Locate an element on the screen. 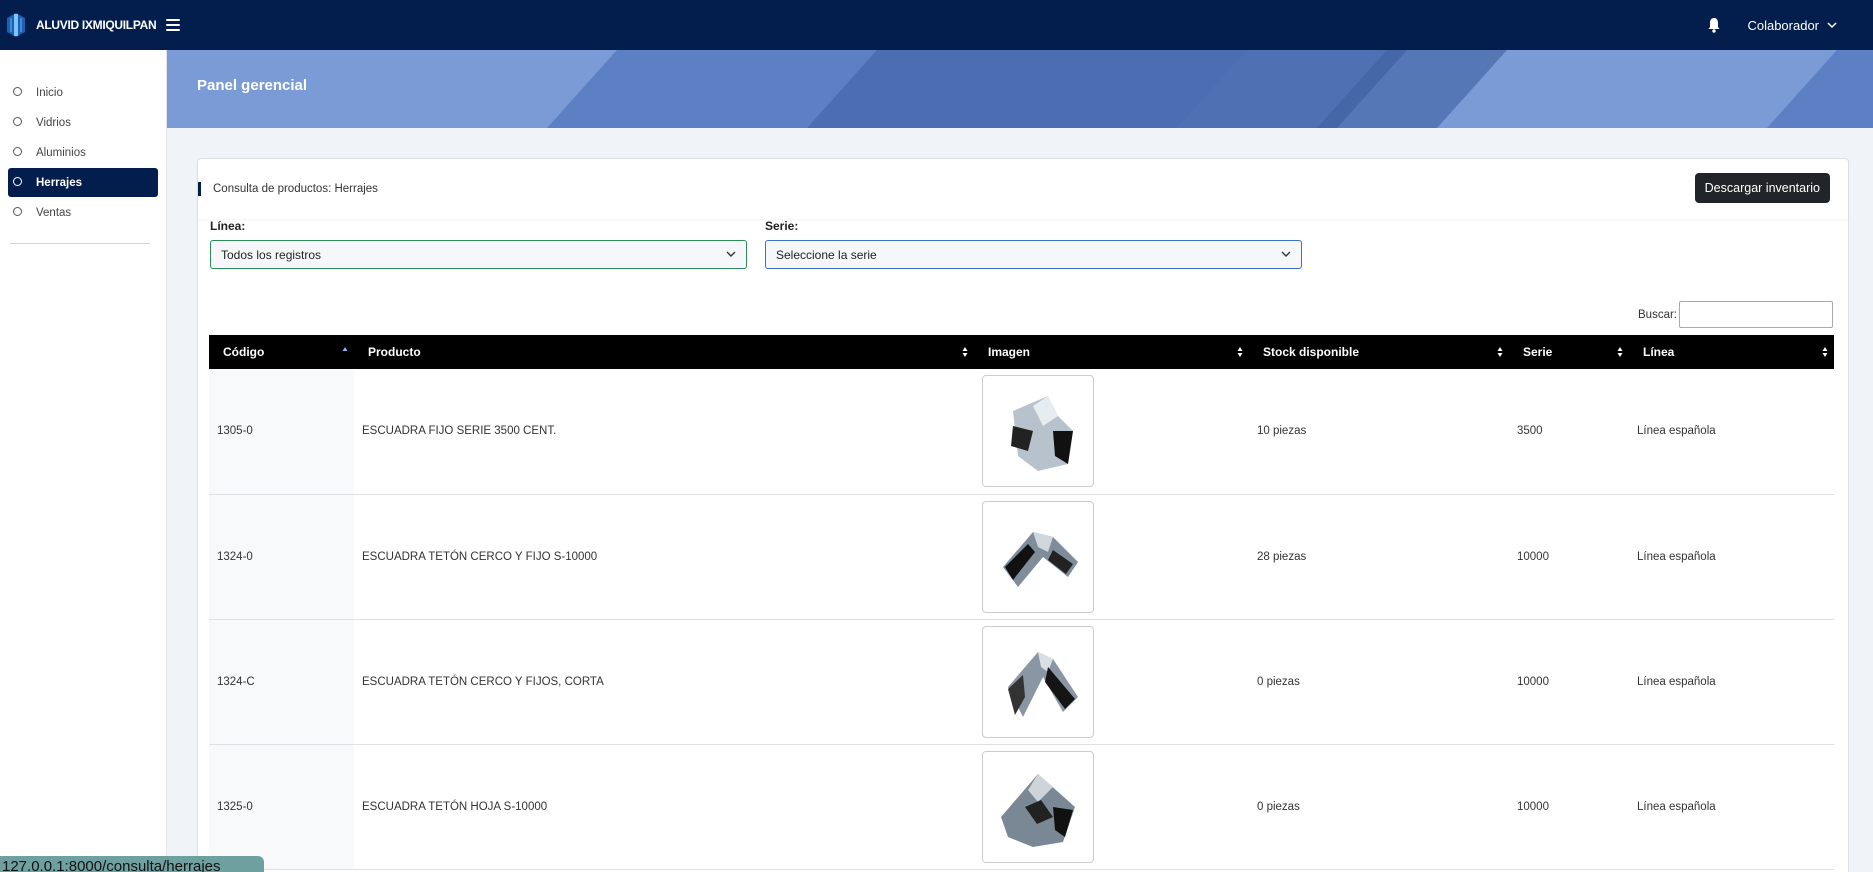 This screenshot has width=1873, height=872. cell-stock: 28 piezas is located at coordinates (1282, 556).